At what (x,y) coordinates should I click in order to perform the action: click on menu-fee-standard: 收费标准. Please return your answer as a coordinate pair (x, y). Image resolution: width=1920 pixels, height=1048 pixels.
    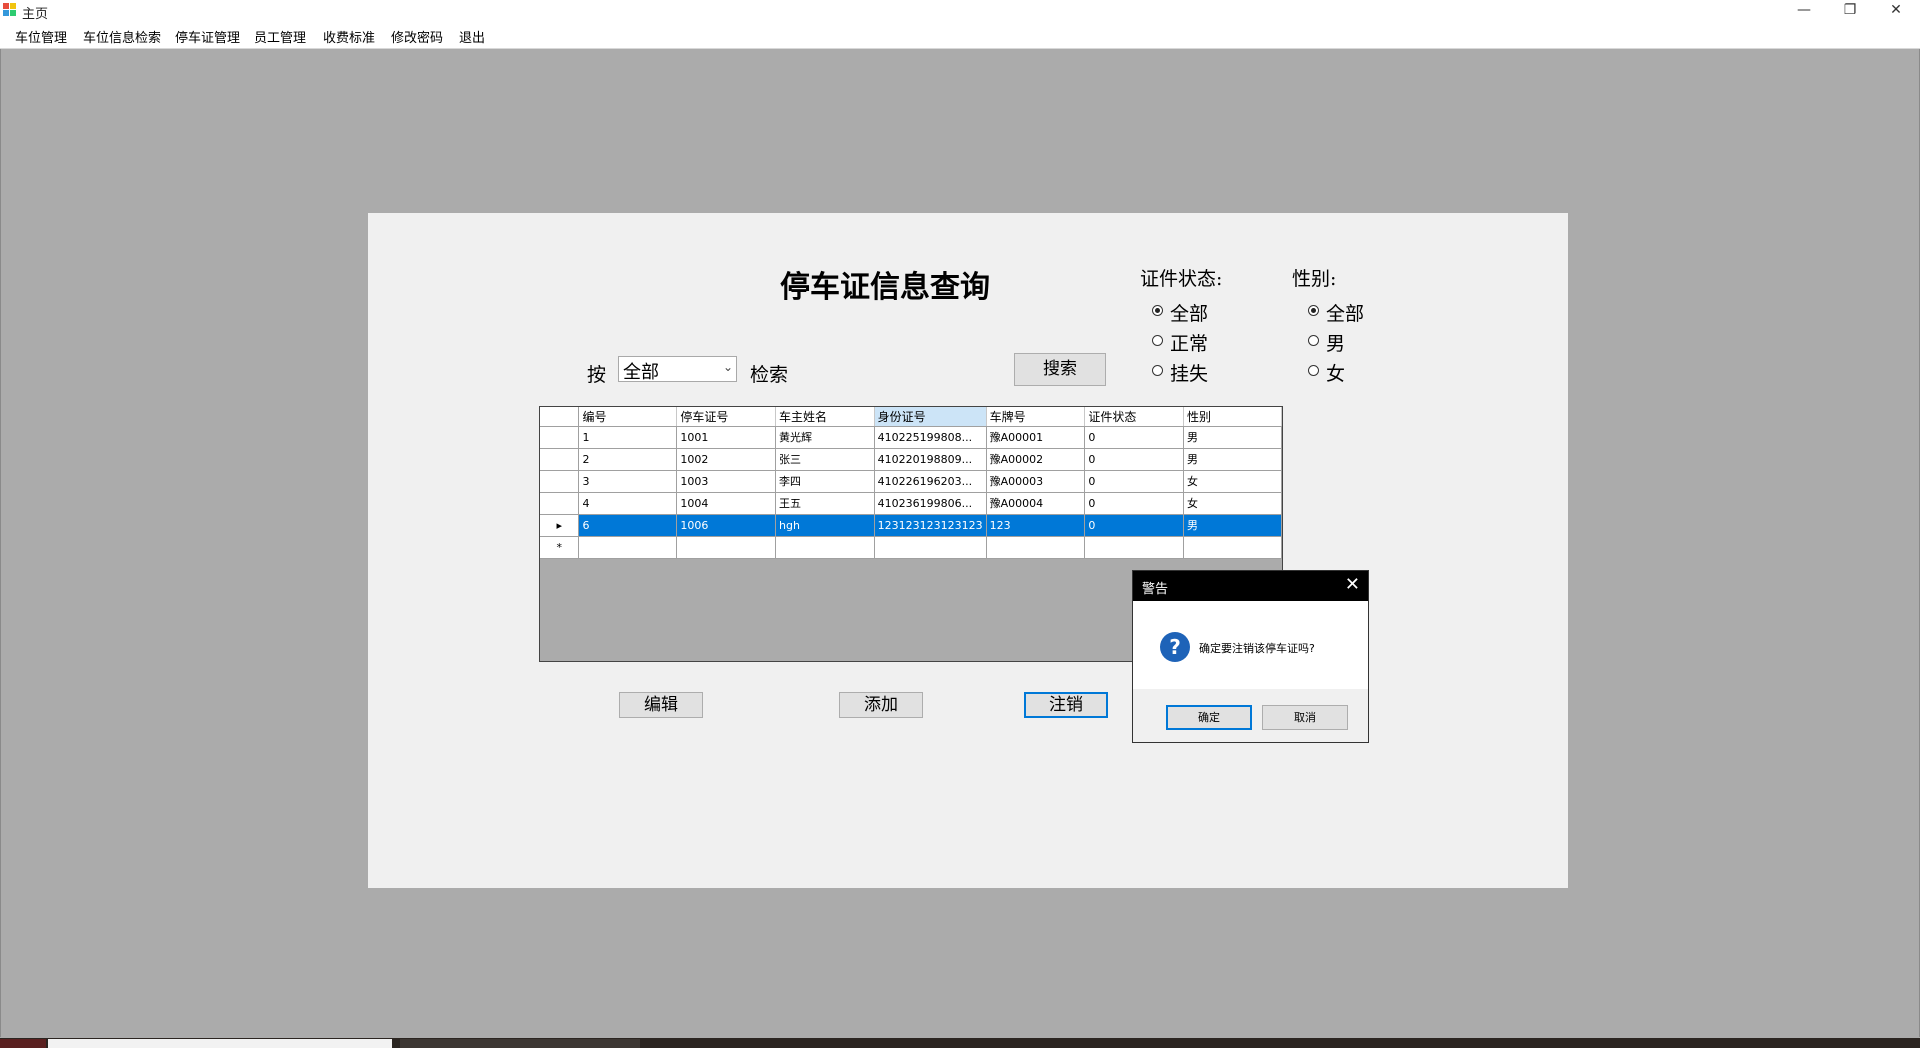
    Looking at the image, I should click on (349, 36).